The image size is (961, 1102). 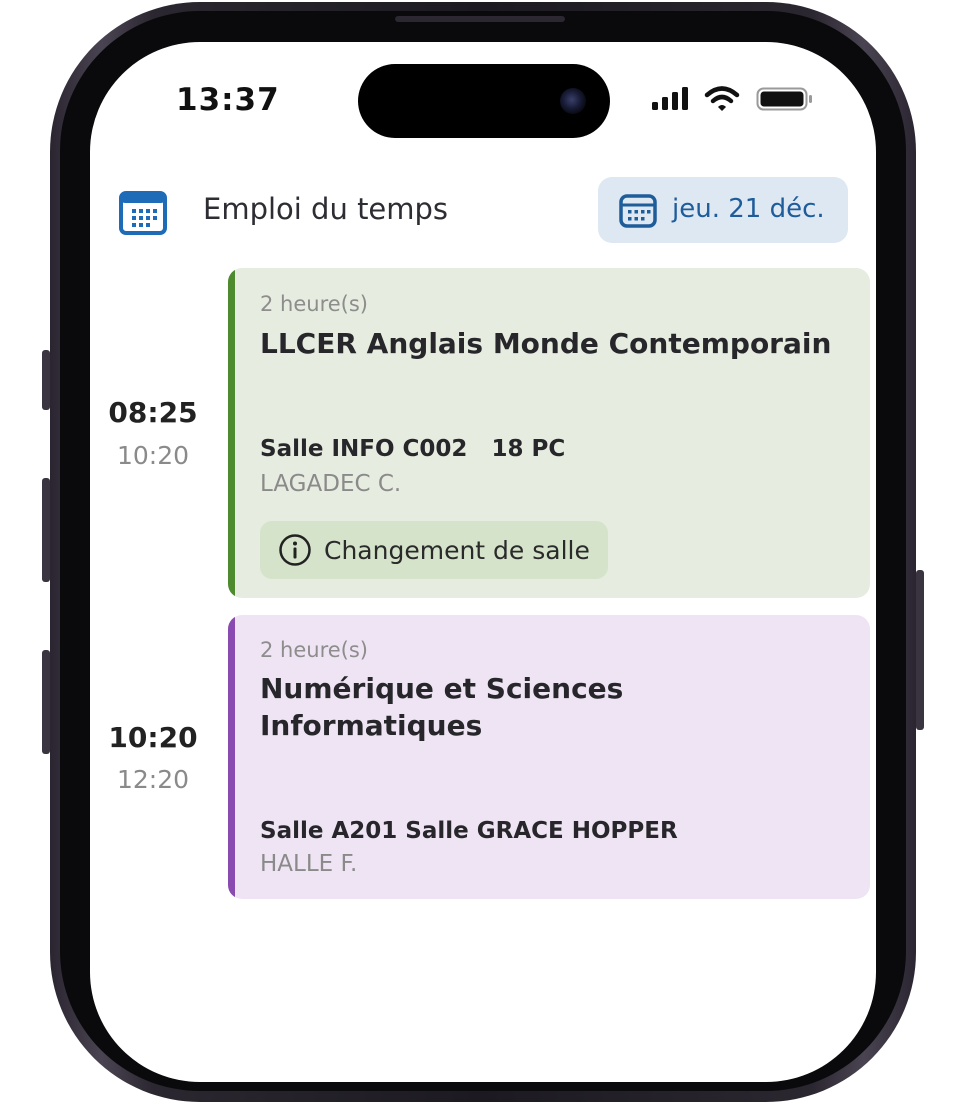 I want to click on lesson-start-time: 10:20, so click(x=153, y=737).